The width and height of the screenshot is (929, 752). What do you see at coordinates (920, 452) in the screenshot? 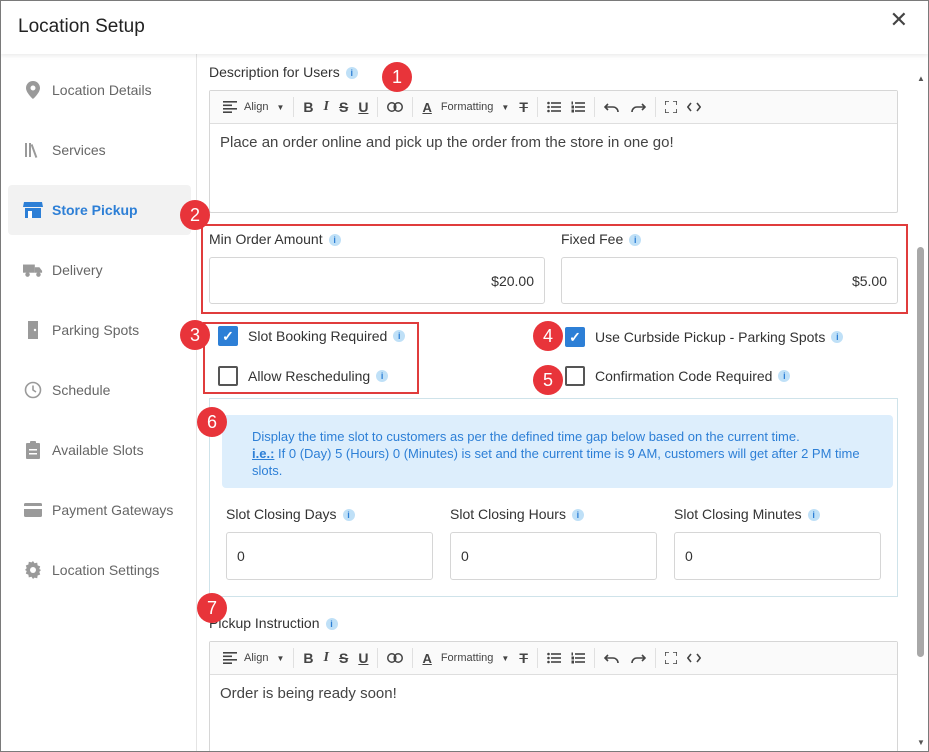
I see `scrollbar-thumb` at bounding box center [920, 452].